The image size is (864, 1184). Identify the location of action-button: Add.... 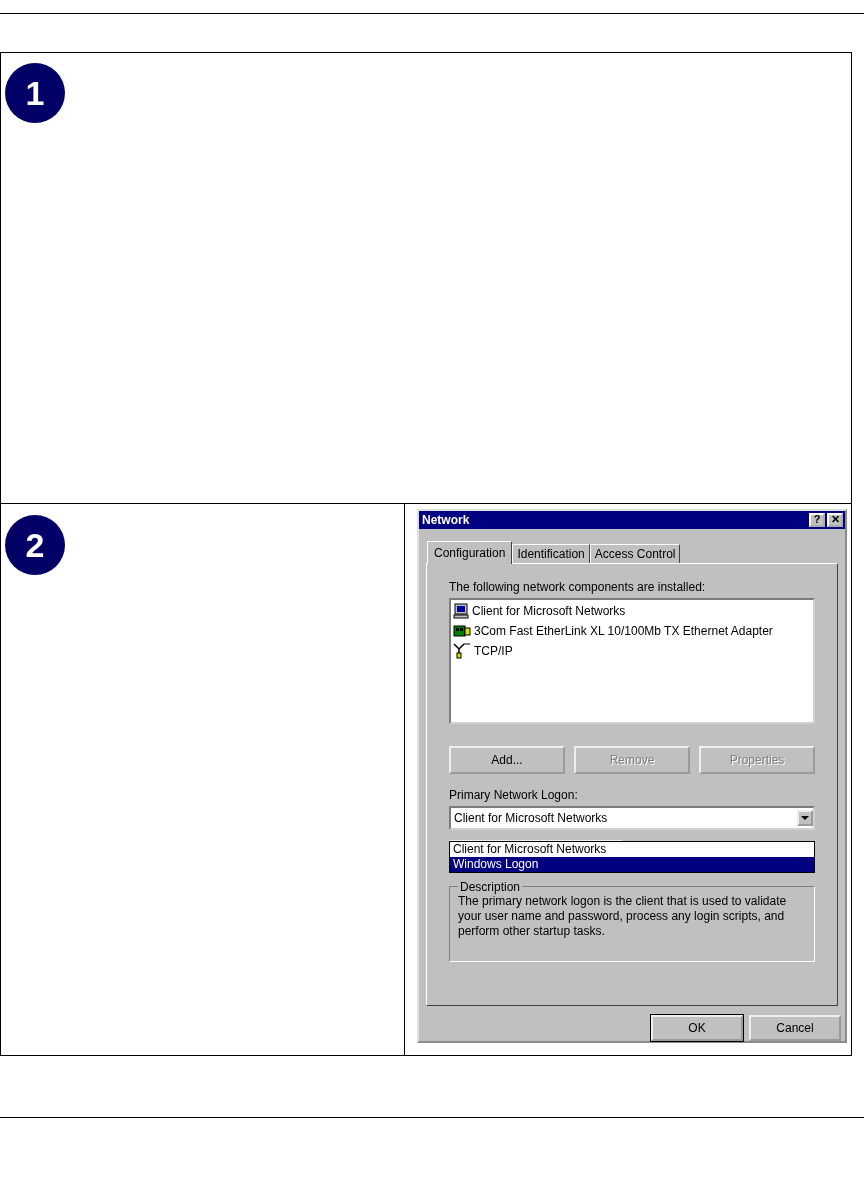
(507, 759).